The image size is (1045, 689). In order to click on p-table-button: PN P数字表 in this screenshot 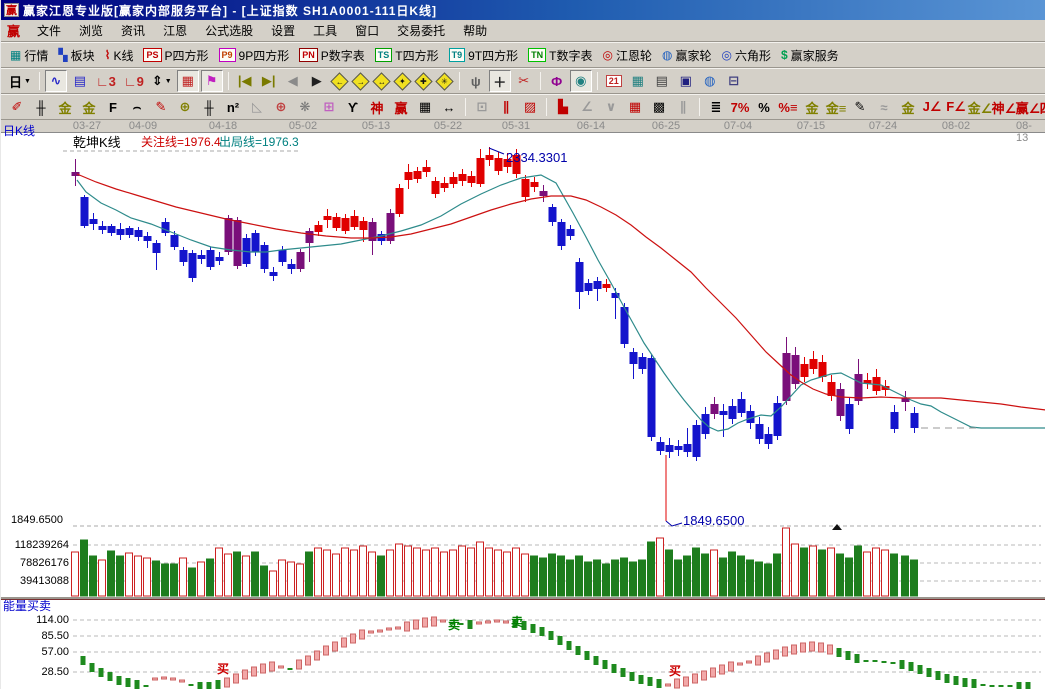, I will do `click(332, 55)`.